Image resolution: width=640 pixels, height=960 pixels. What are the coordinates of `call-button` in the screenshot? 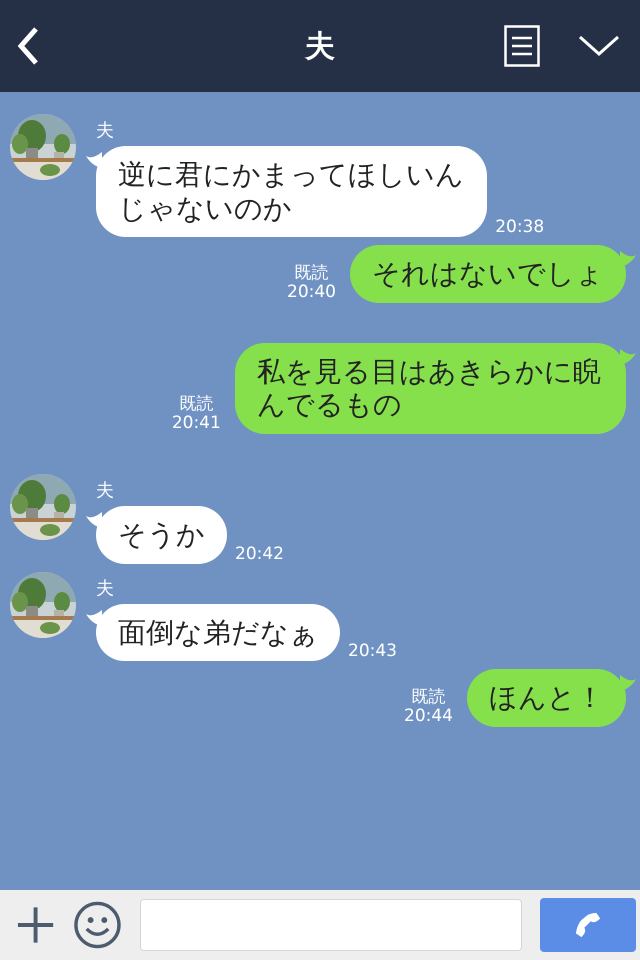 It's located at (588, 925).